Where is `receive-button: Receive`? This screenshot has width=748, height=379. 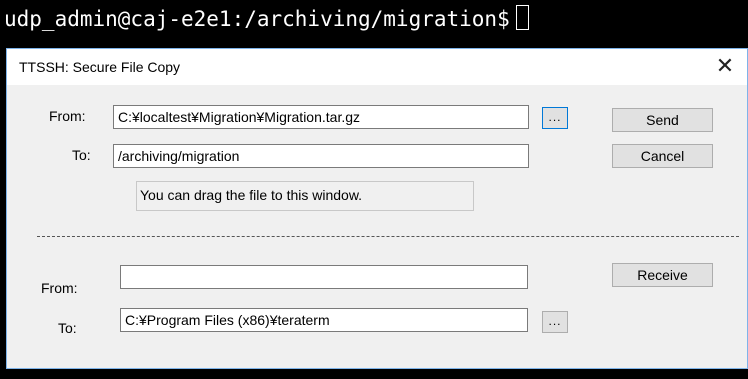 receive-button: Receive is located at coordinates (662, 275).